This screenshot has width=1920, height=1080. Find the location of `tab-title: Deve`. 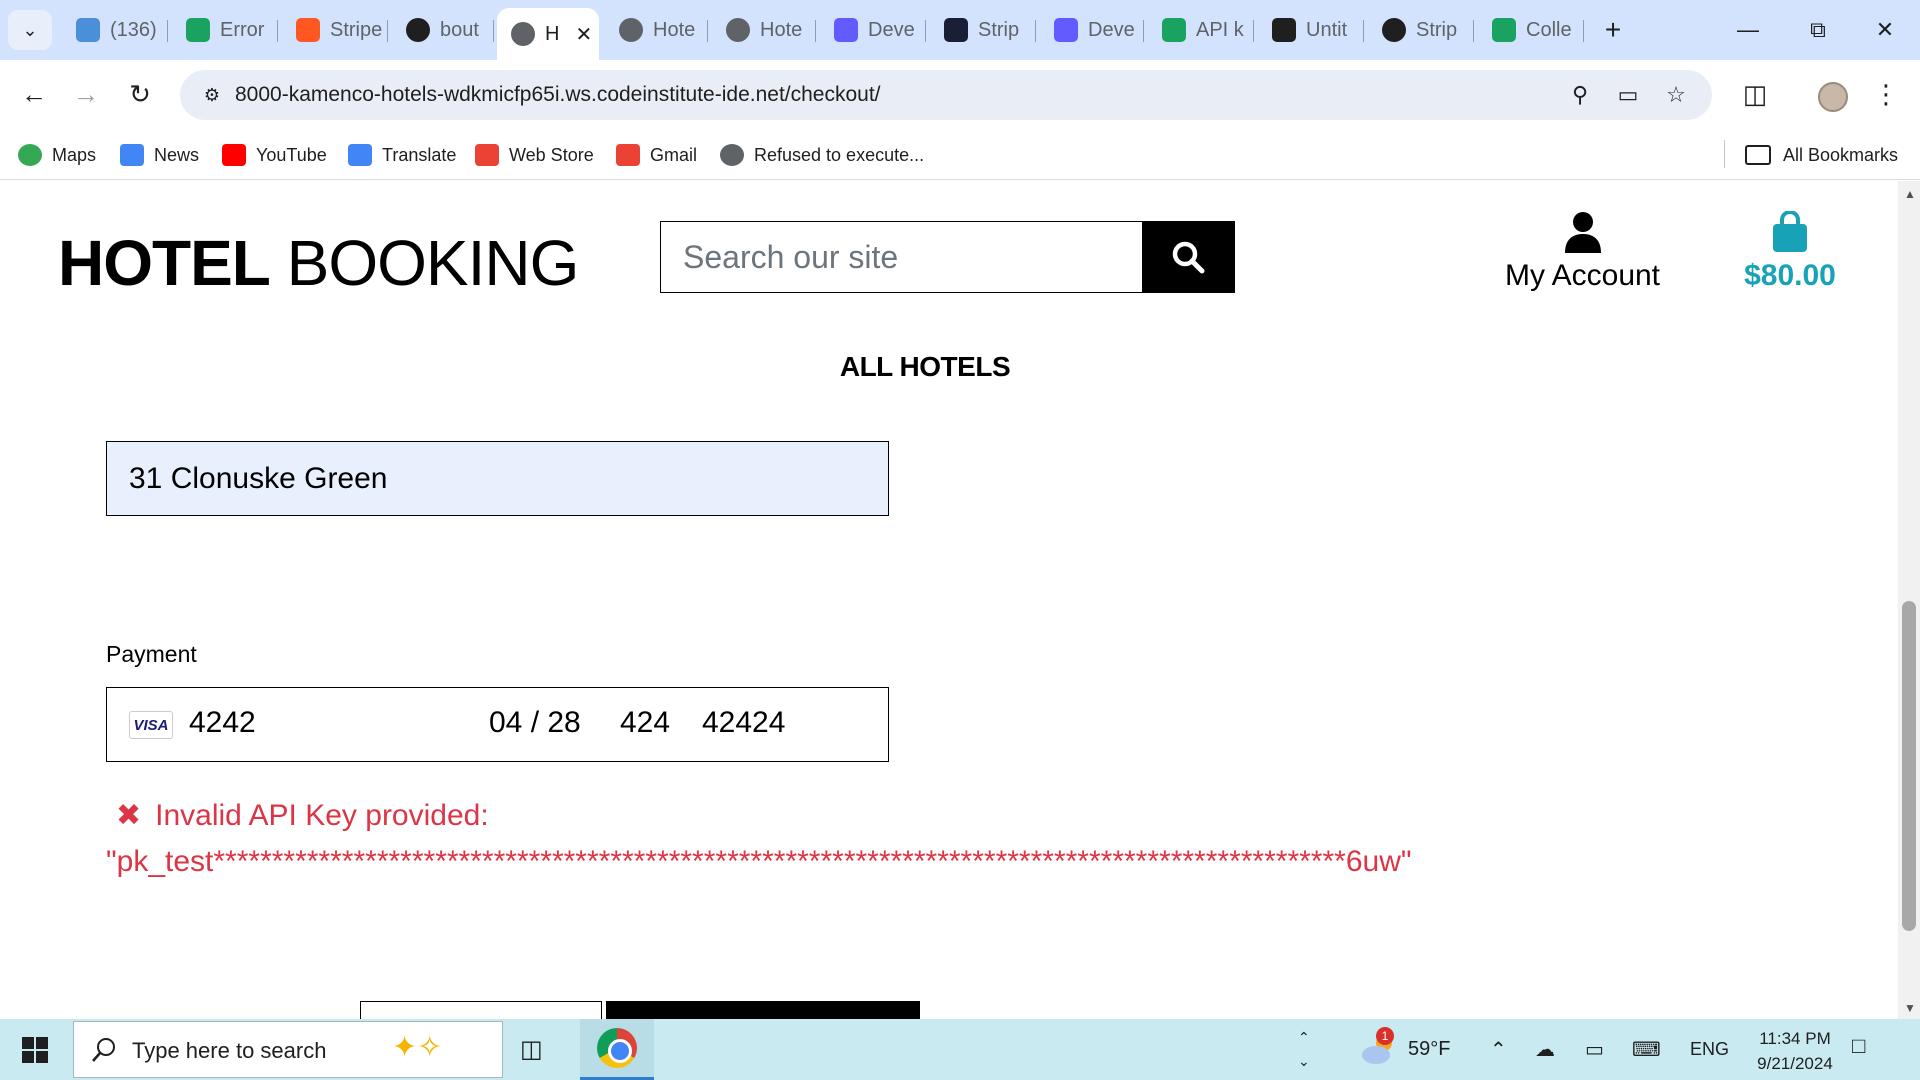

tab-title: Deve is located at coordinates (891, 29).